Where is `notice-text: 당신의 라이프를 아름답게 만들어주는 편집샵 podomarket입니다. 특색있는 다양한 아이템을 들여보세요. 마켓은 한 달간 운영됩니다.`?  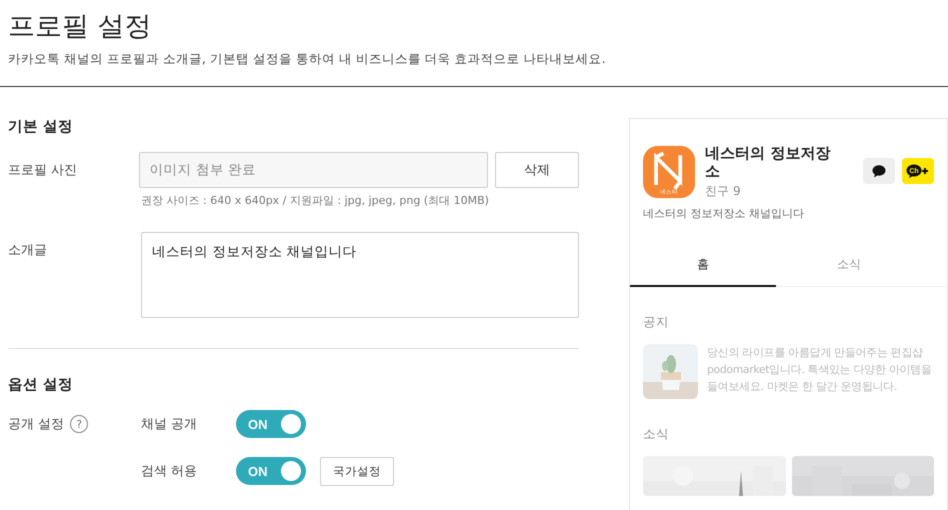
notice-text: 당신의 라이프를 아름답게 만들어주는 편집샵 podomarket입니다. 특색있는 다양한 아이템을 들여보세요. 마켓은 한 달간 운영됩니다. is located at coordinates (820, 370).